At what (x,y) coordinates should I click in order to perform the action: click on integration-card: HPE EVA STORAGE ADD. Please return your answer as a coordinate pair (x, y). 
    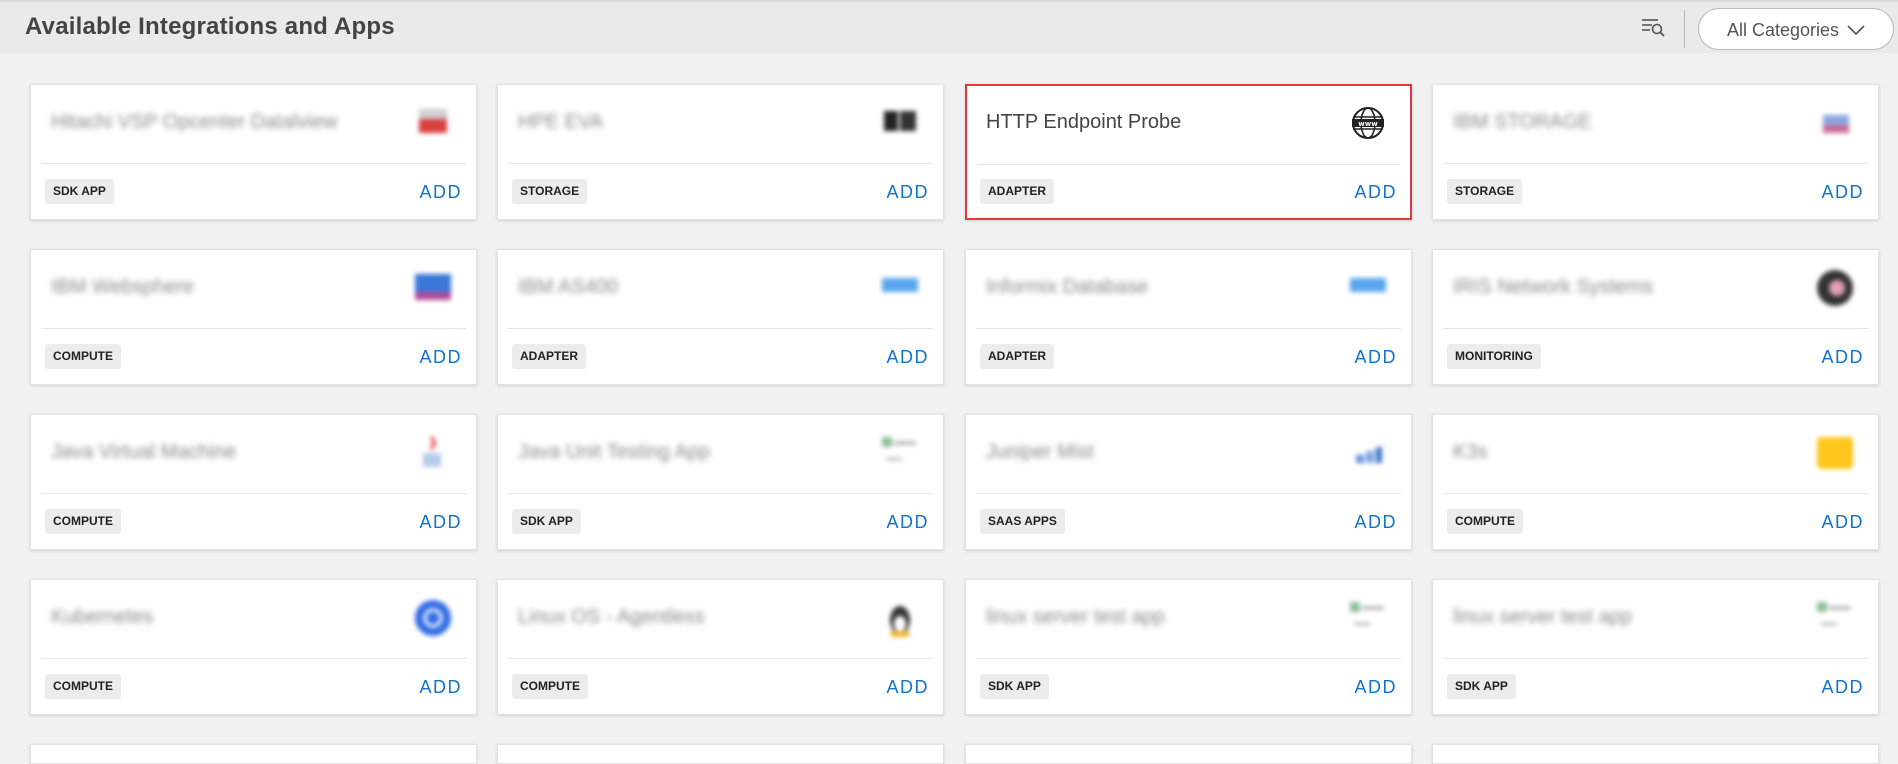
    Looking at the image, I should click on (720, 152).